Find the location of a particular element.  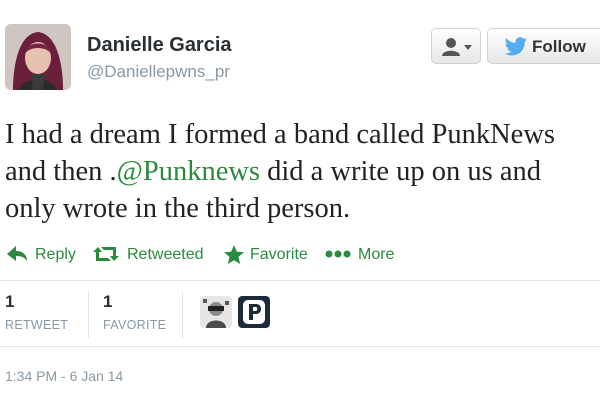

reply-button: Reply is located at coordinates (45, 255).